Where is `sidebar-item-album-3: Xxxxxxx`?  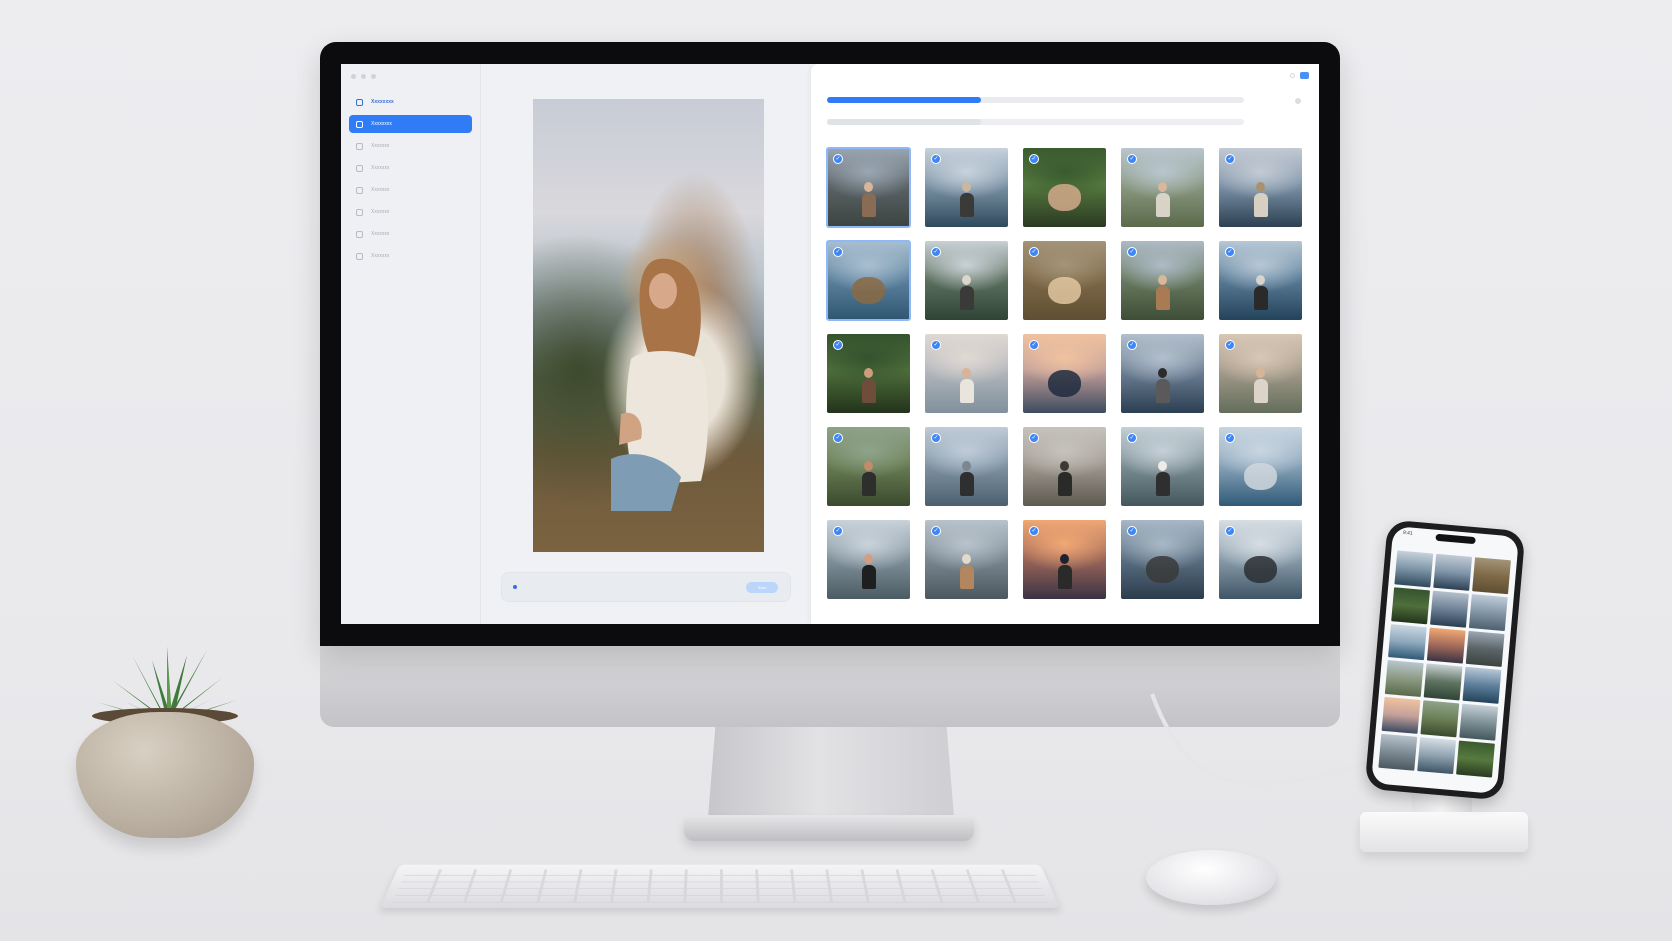 sidebar-item-album-3: Xxxxxxx is located at coordinates (410, 212).